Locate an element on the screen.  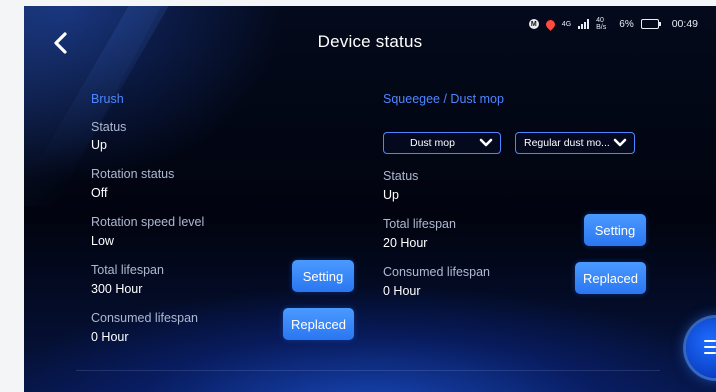
squeegee-consumed-lifespan-value: 0 Hour is located at coordinates (402, 291).